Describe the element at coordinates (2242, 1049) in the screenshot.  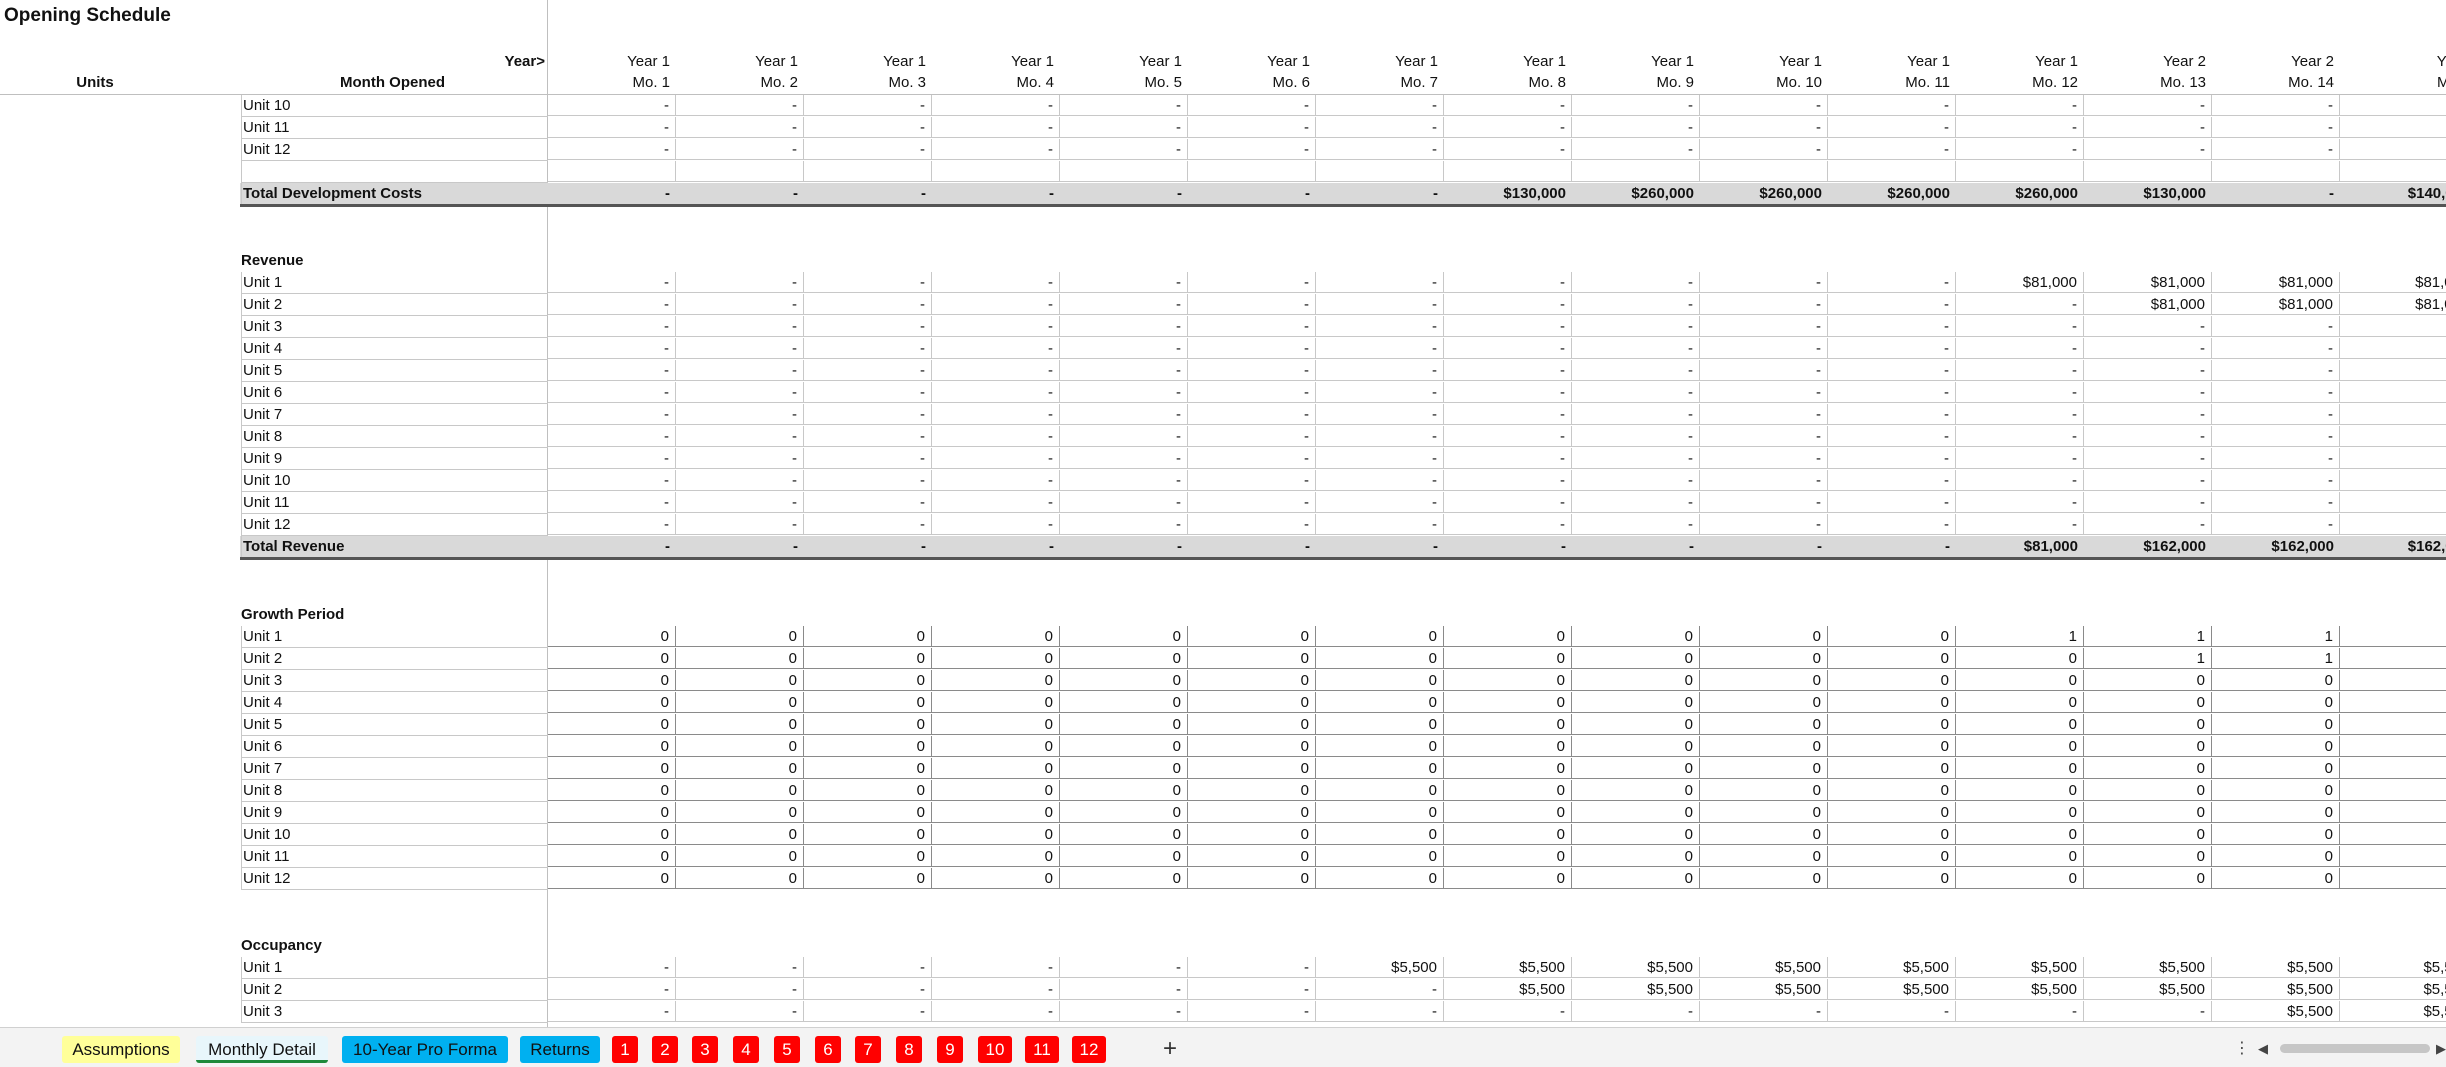
I see `more-options-icon: ⋮` at that location.